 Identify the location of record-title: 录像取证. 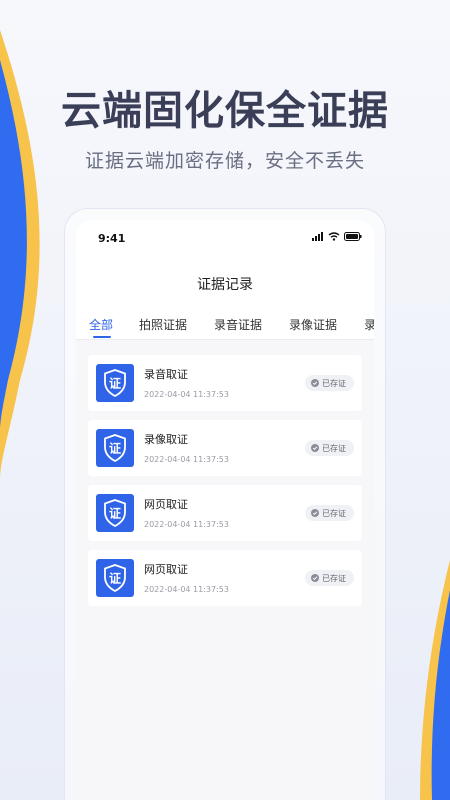
(166, 439).